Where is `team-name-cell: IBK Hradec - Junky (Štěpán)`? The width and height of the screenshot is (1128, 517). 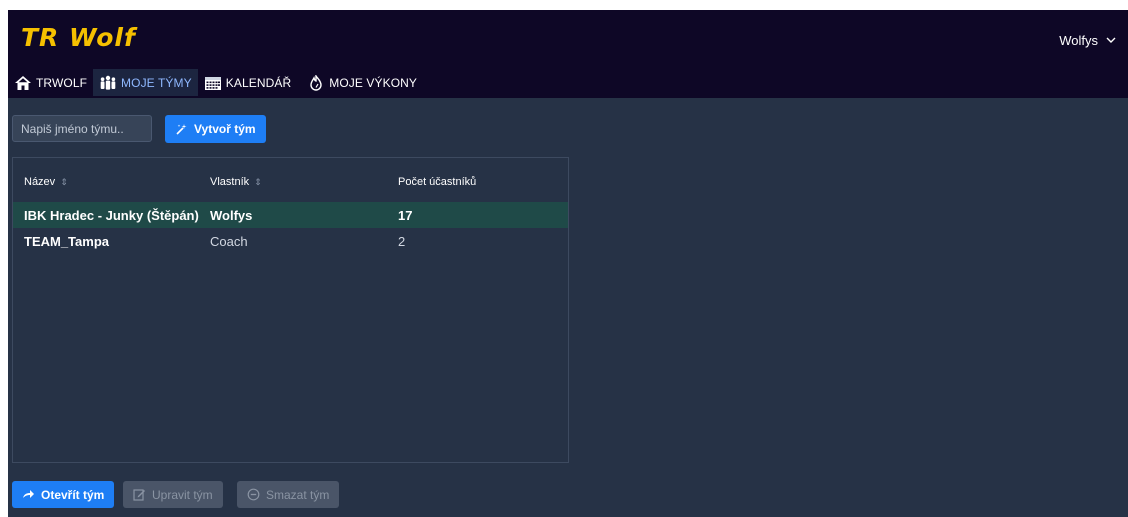 team-name-cell: IBK Hradec - Junky (Štěpán) is located at coordinates (111, 215).